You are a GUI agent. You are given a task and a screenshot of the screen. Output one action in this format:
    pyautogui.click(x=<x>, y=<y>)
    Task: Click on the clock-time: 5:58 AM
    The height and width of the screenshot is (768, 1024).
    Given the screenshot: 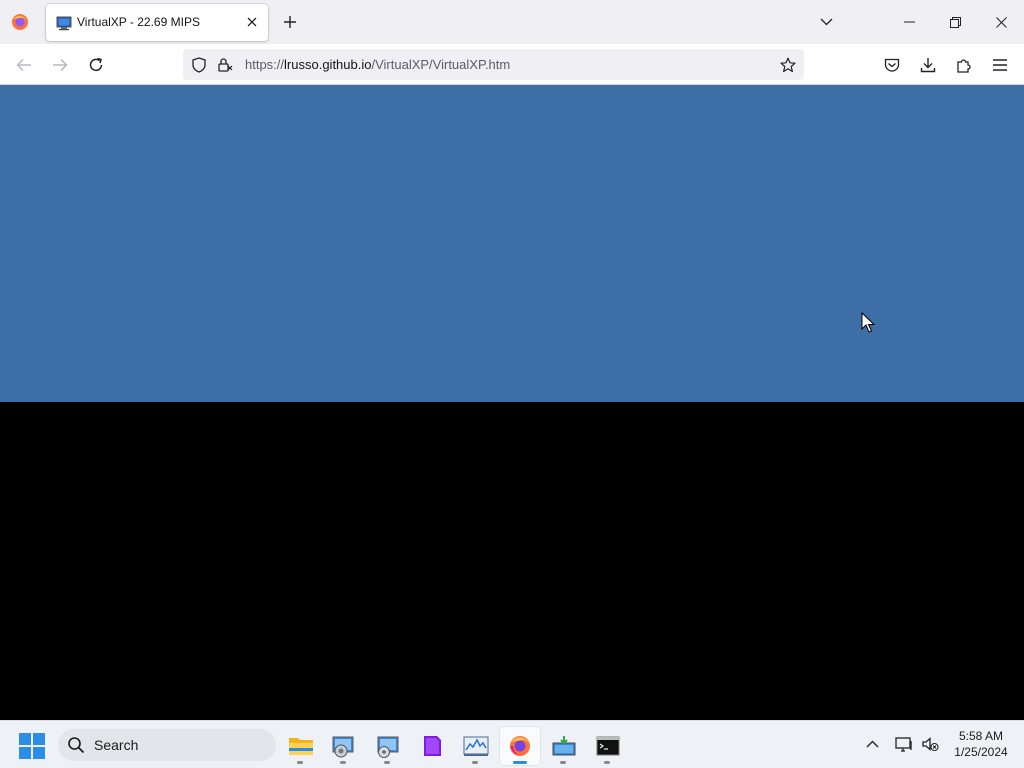 What is the action you would take?
    pyautogui.click(x=981, y=736)
    